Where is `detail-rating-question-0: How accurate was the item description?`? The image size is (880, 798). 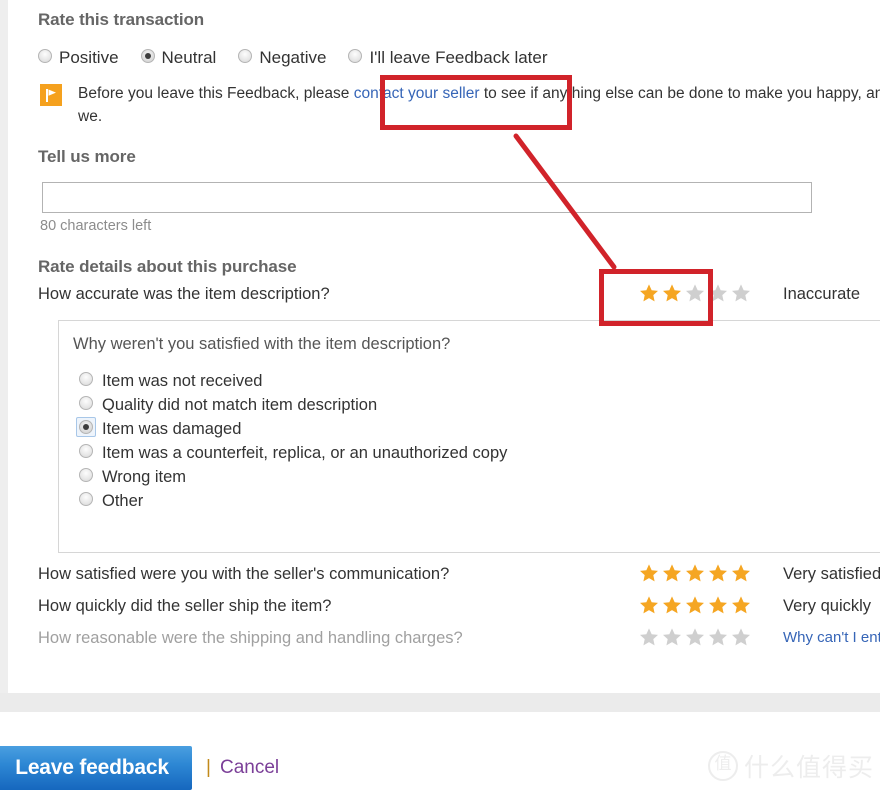
detail-rating-question-0: How accurate was the item description? is located at coordinates (184, 294).